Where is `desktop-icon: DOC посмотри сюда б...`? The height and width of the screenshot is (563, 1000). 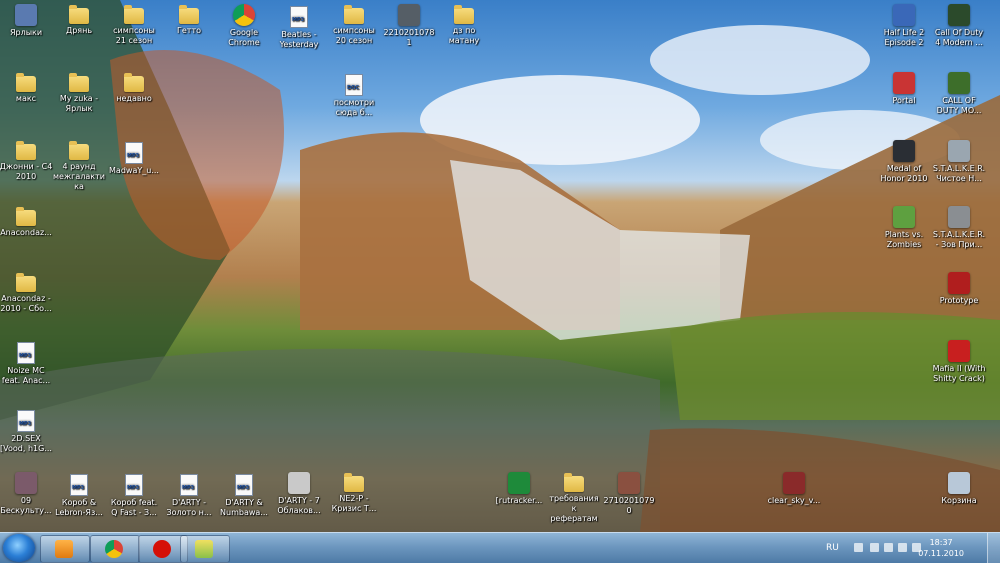 desktop-icon: DOC посмотри сюда б... is located at coordinates (354, 95).